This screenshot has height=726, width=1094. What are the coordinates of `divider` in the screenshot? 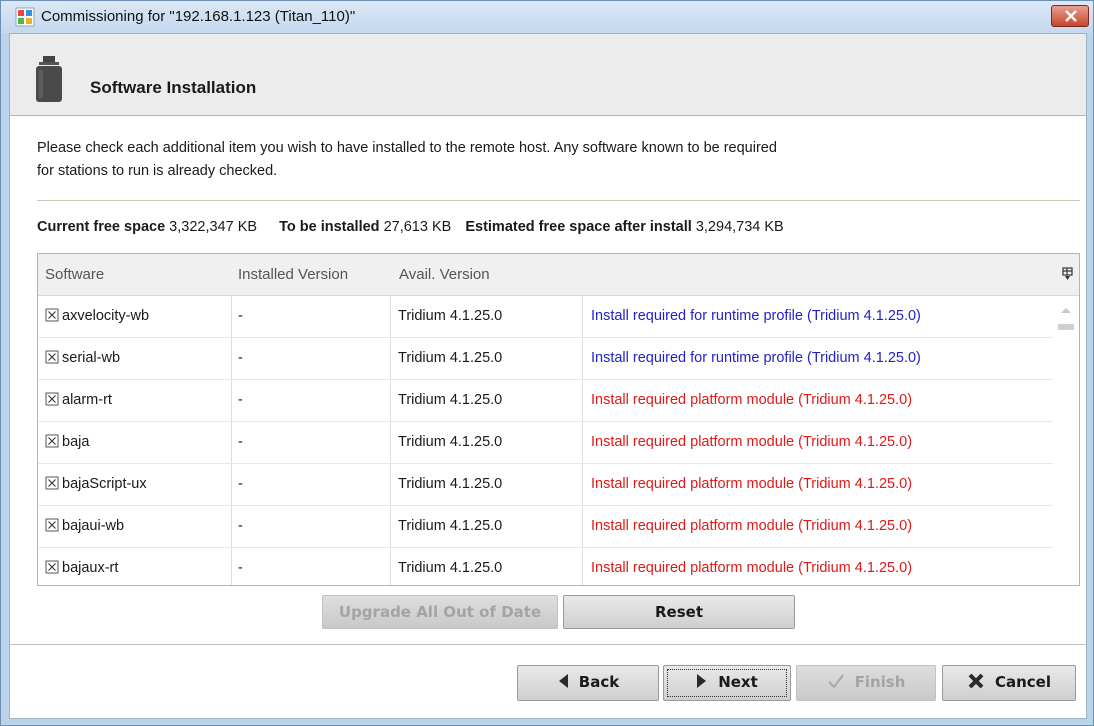 It's located at (558, 200).